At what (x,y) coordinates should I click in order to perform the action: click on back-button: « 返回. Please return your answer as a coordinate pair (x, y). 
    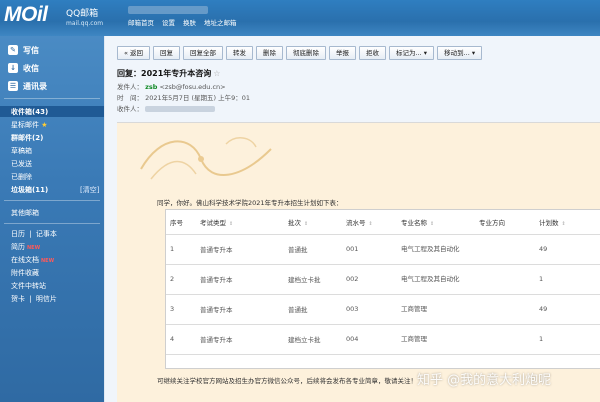
    Looking at the image, I should click on (134, 53).